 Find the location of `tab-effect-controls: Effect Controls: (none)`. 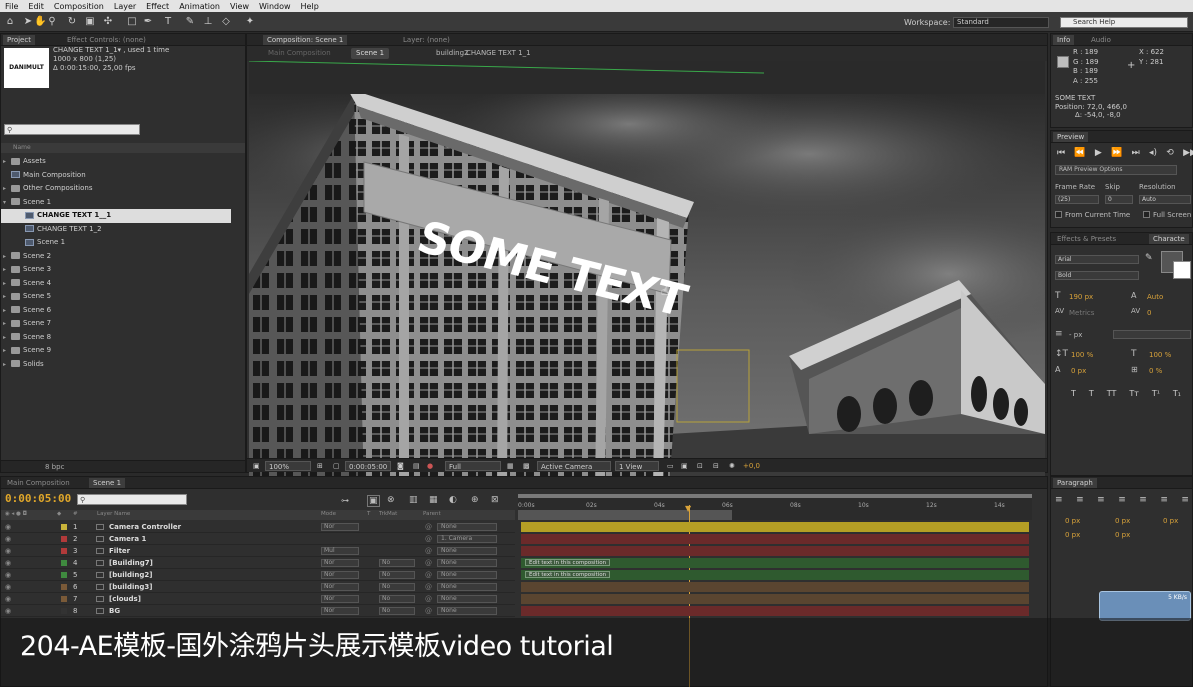

tab-effect-controls: Effect Controls: (none) is located at coordinates (106, 40).